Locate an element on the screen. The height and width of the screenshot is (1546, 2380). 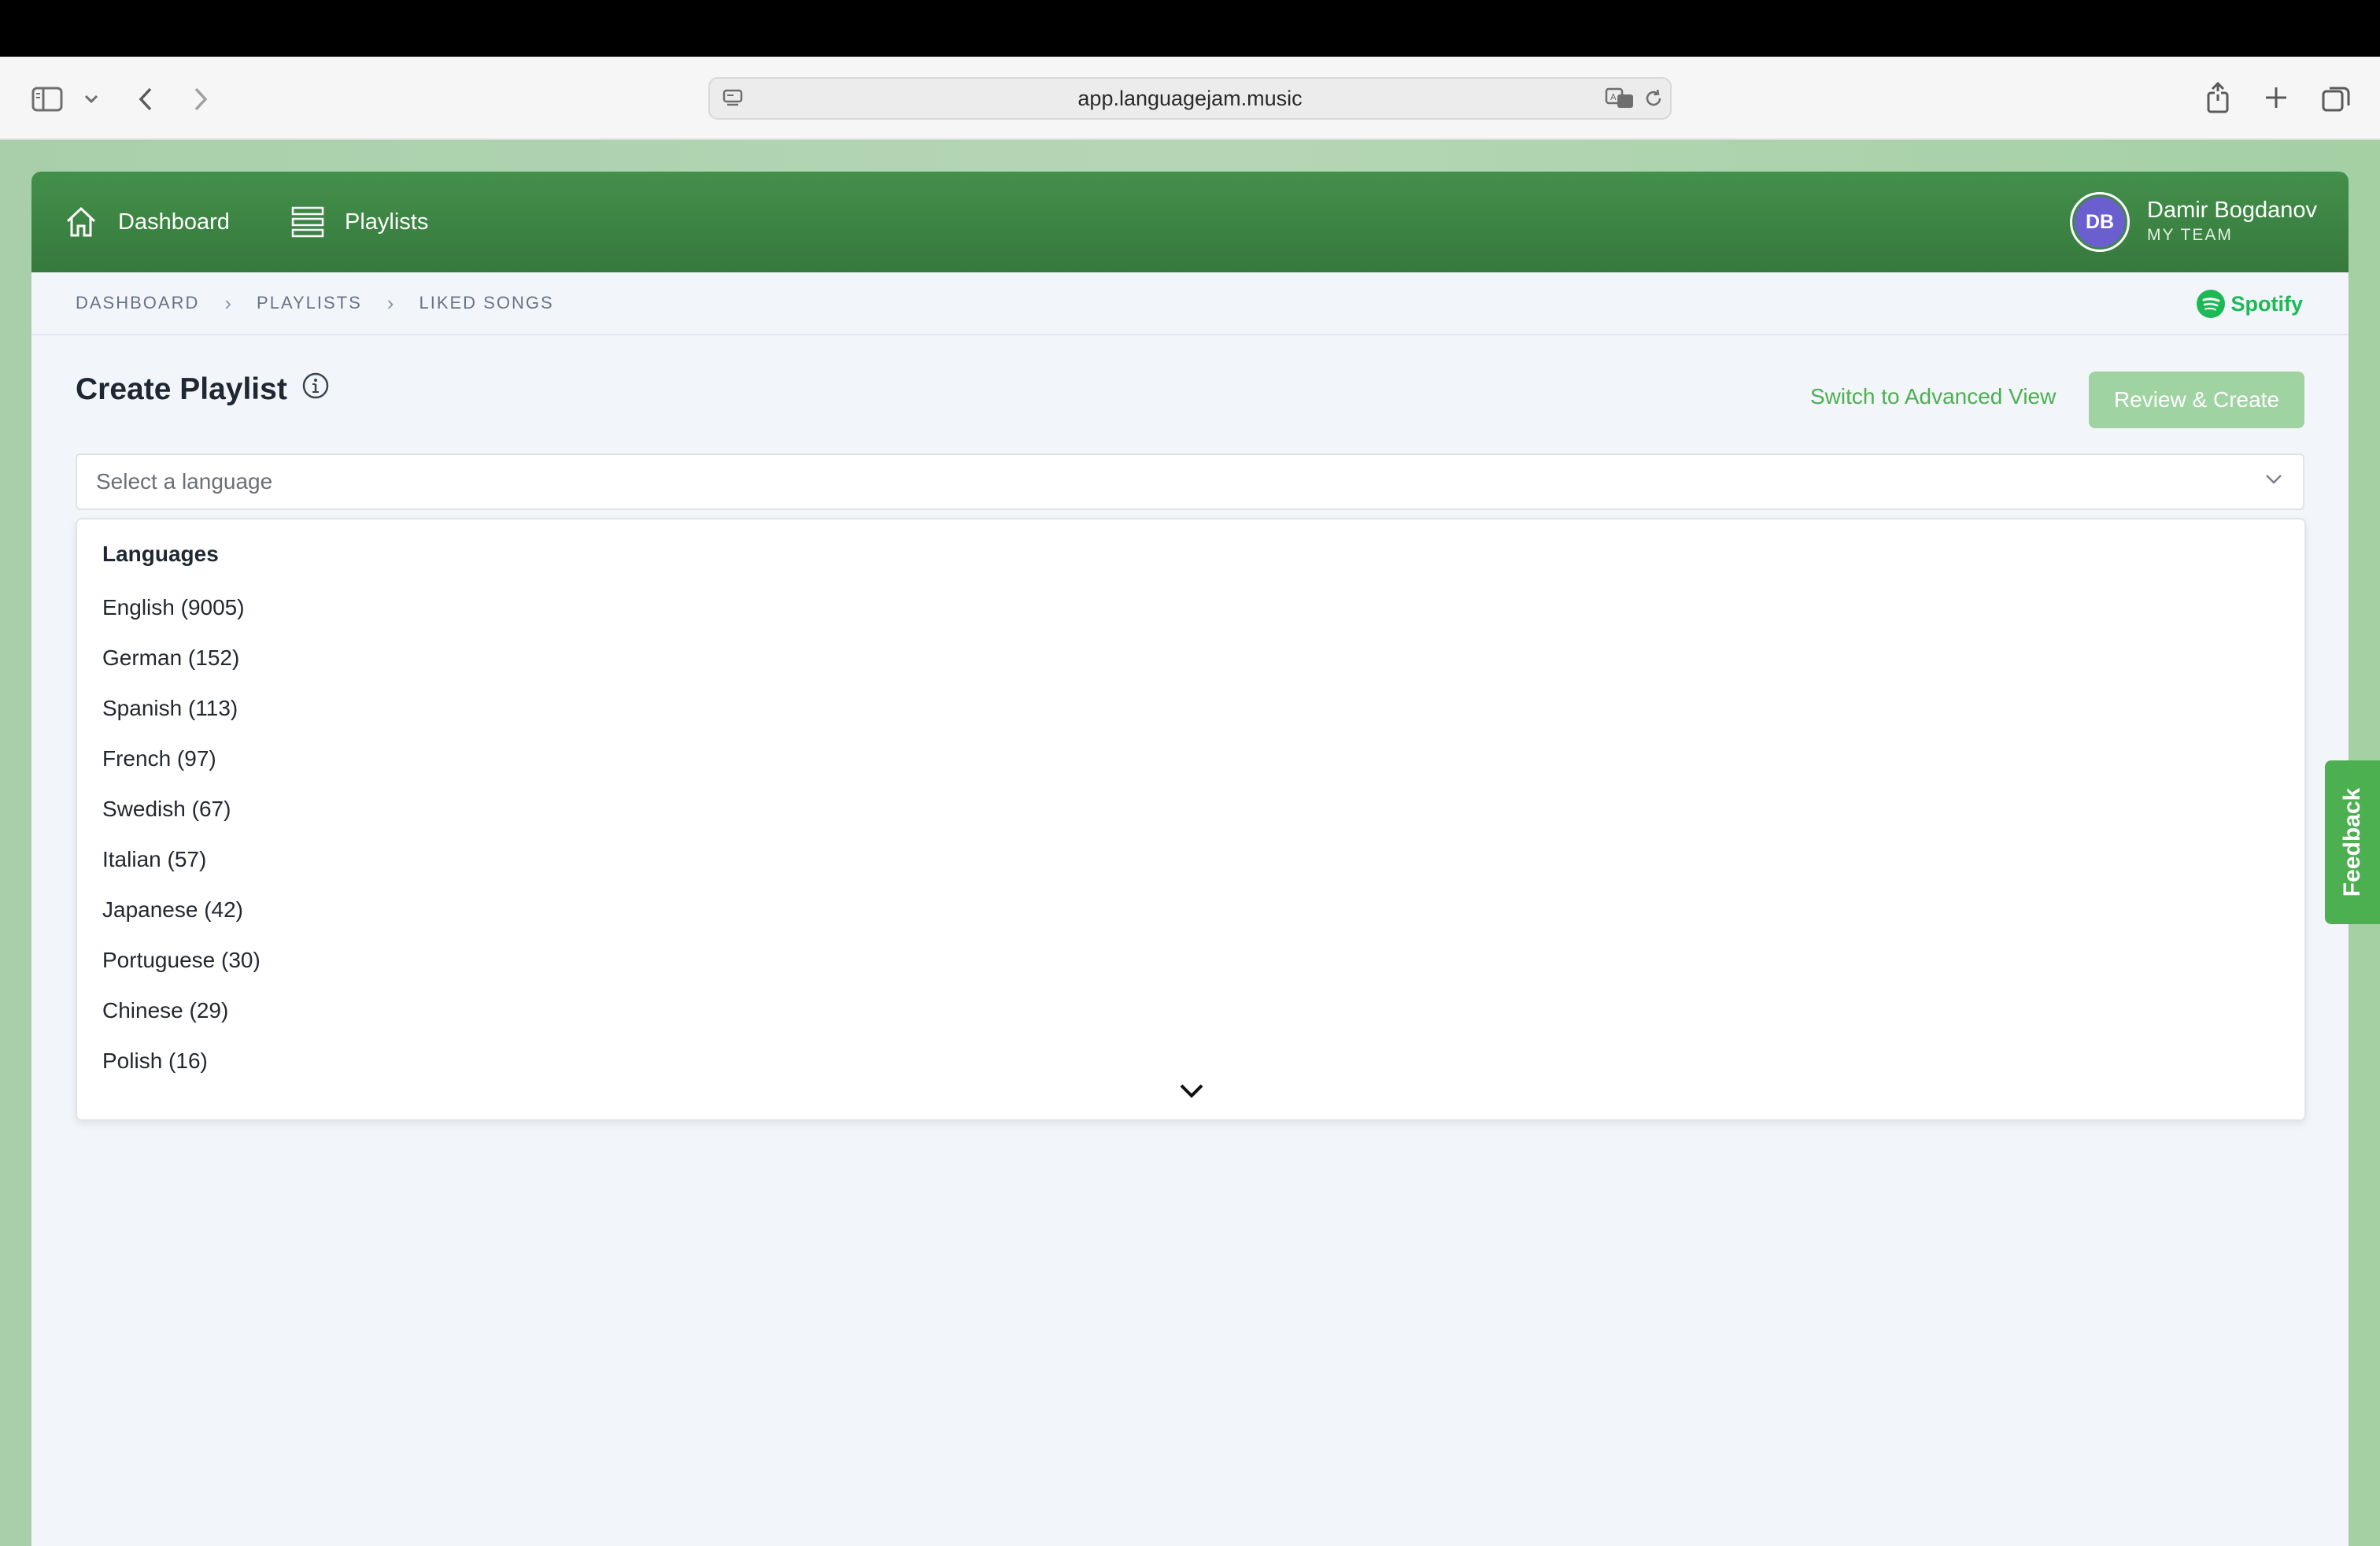
translate-icon: A is located at coordinates (1619, 98).